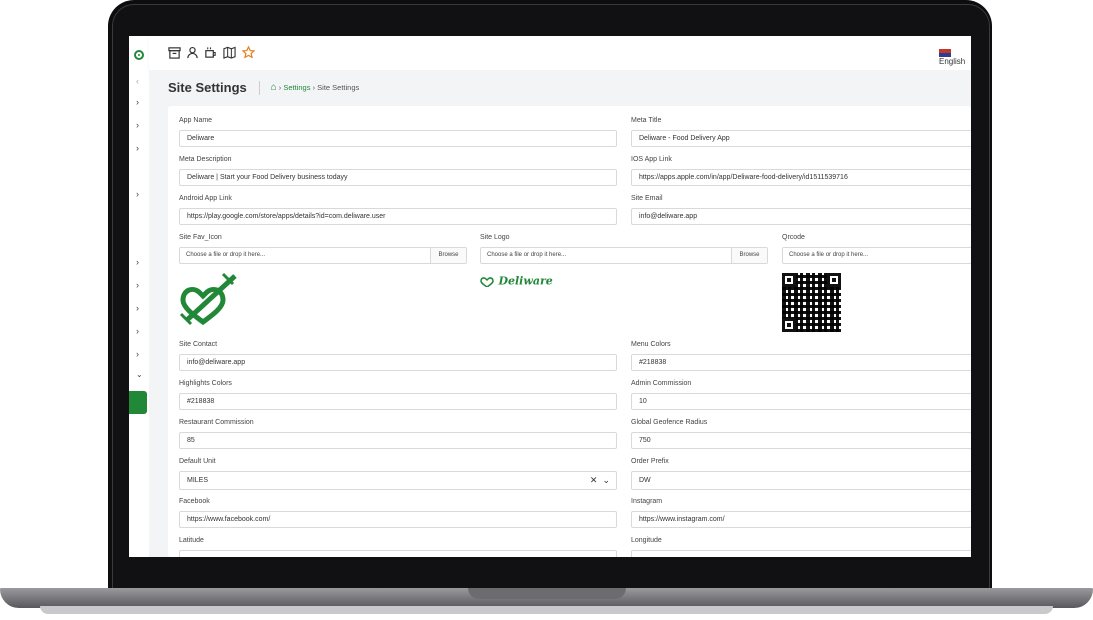 Image resolution: width=1093 pixels, height=620 pixels. What do you see at coordinates (495, 237) in the screenshot?
I see `site-logo-label: Site Logo` at bounding box center [495, 237].